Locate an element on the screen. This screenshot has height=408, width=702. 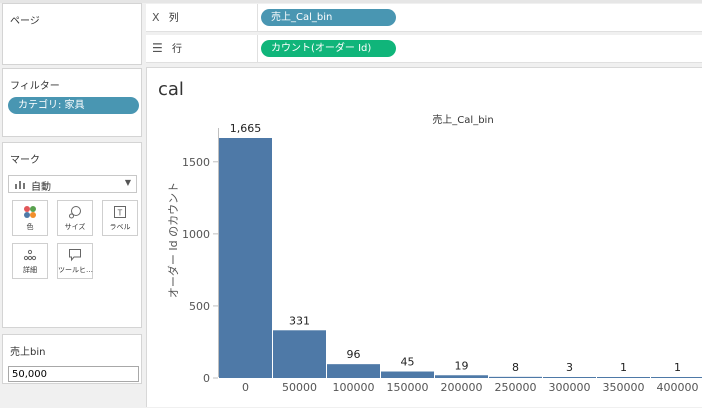
x-tick-label: 250000 is located at coordinates (516, 387).